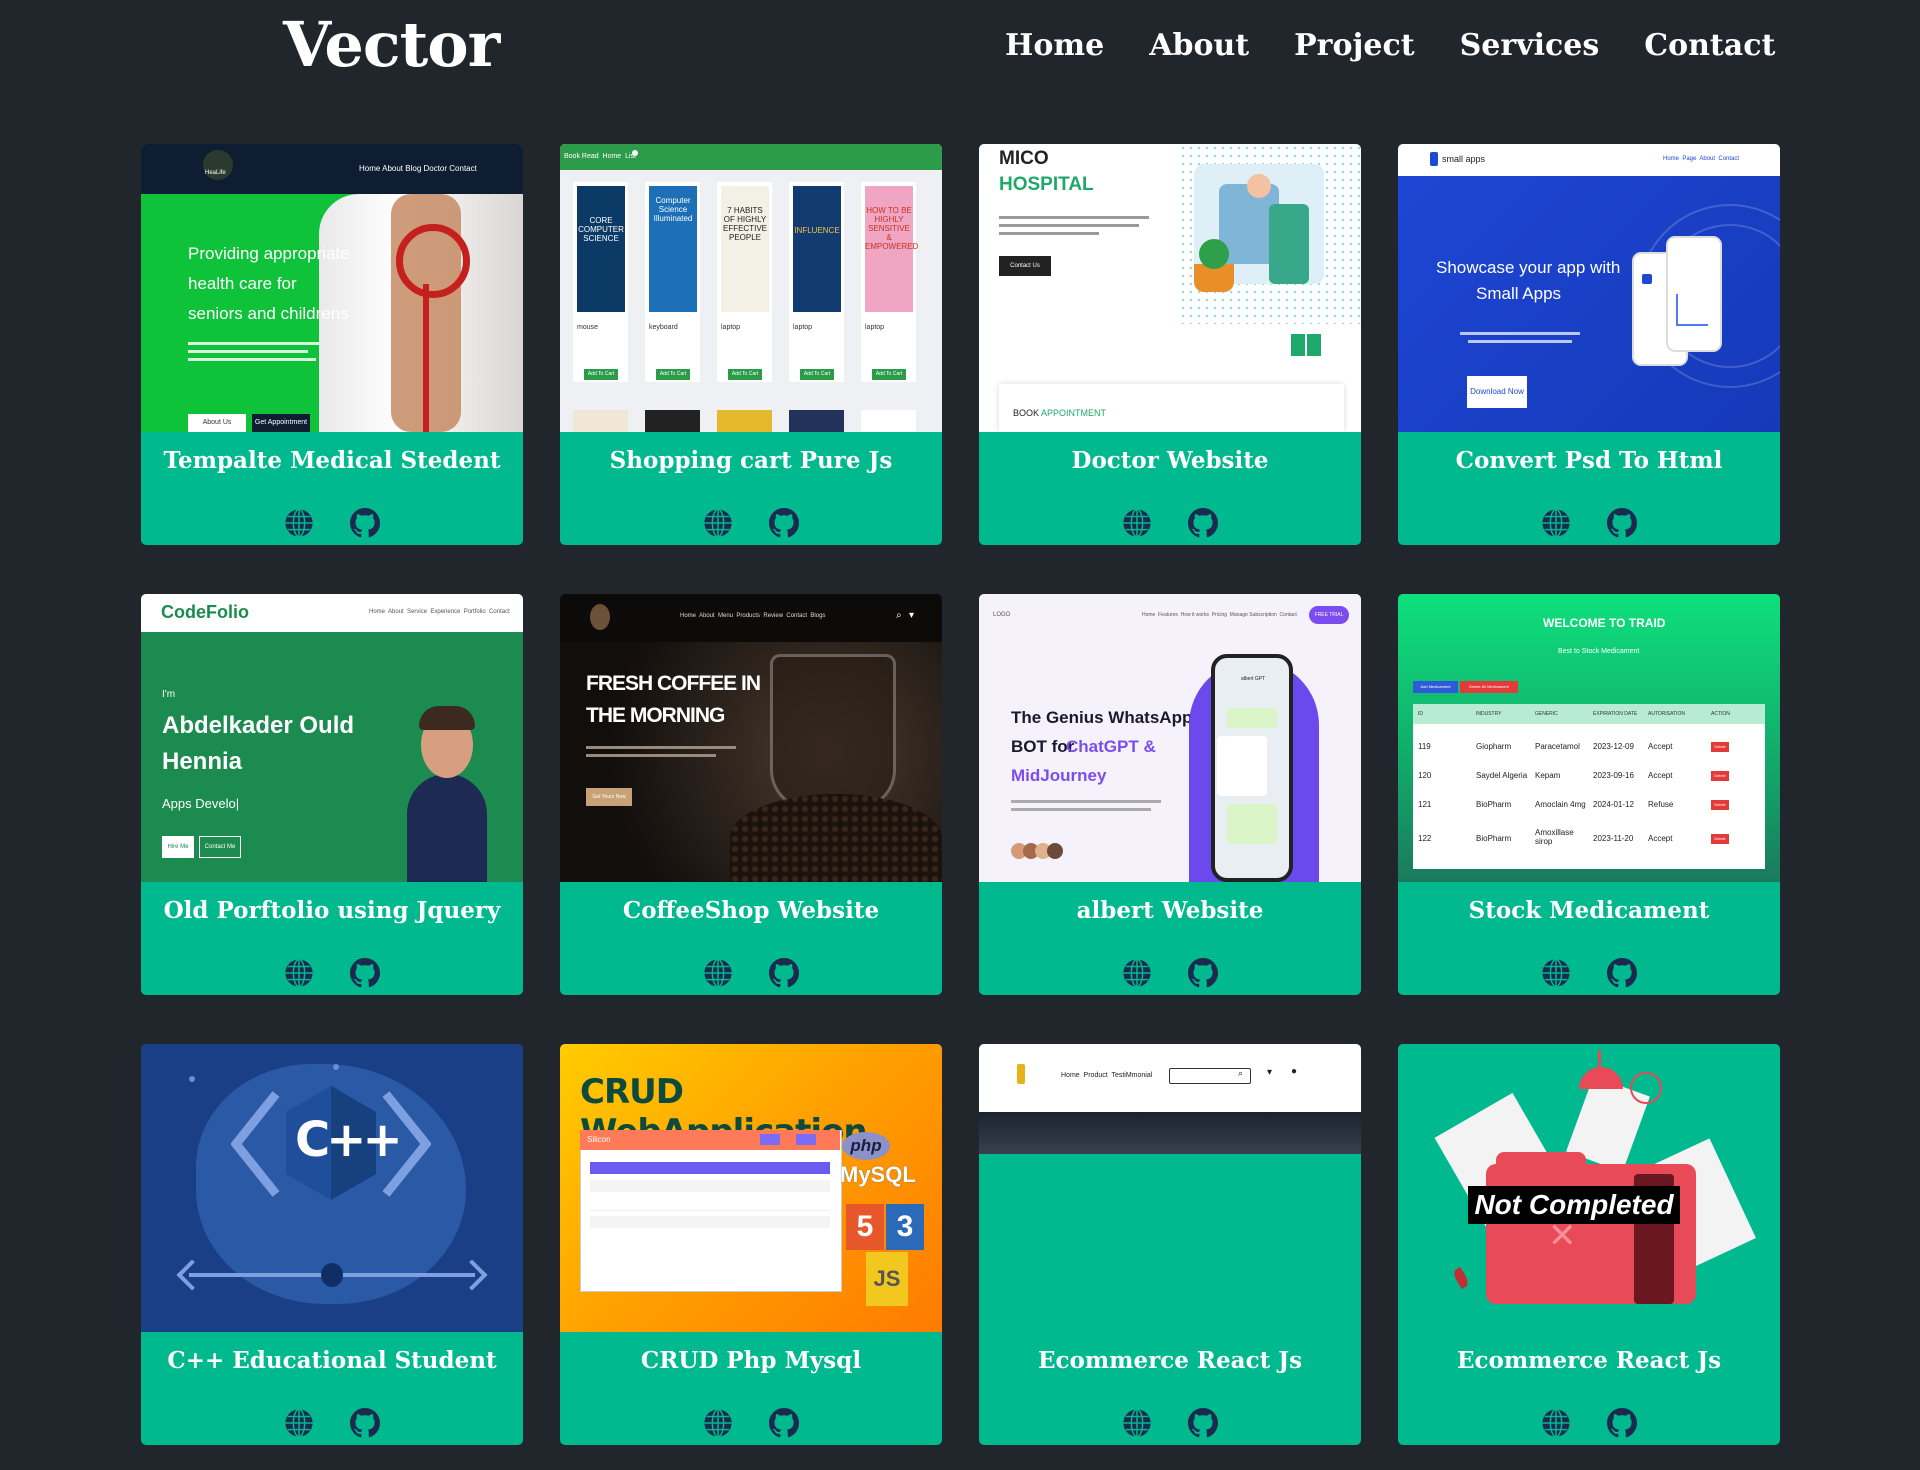 The width and height of the screenshot is (1920, 1470). Describe the element at coordinates (169, 694) in the screenshot. I see `thumb-text: I'm` at that location.